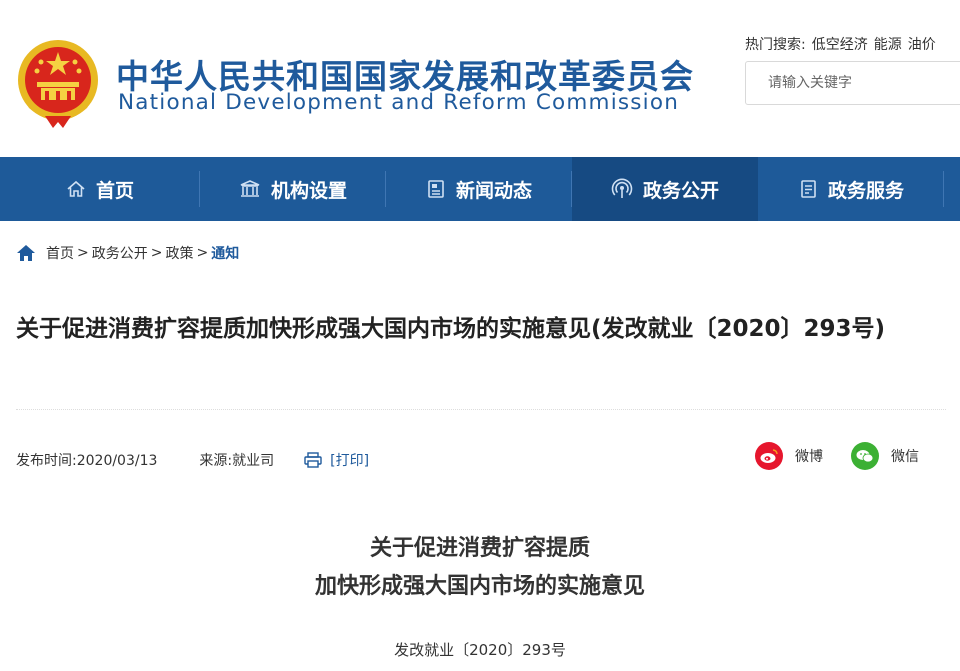  I want to click on doc-heading-line1: 关于促进消费扩容提质, so click(479, 548).